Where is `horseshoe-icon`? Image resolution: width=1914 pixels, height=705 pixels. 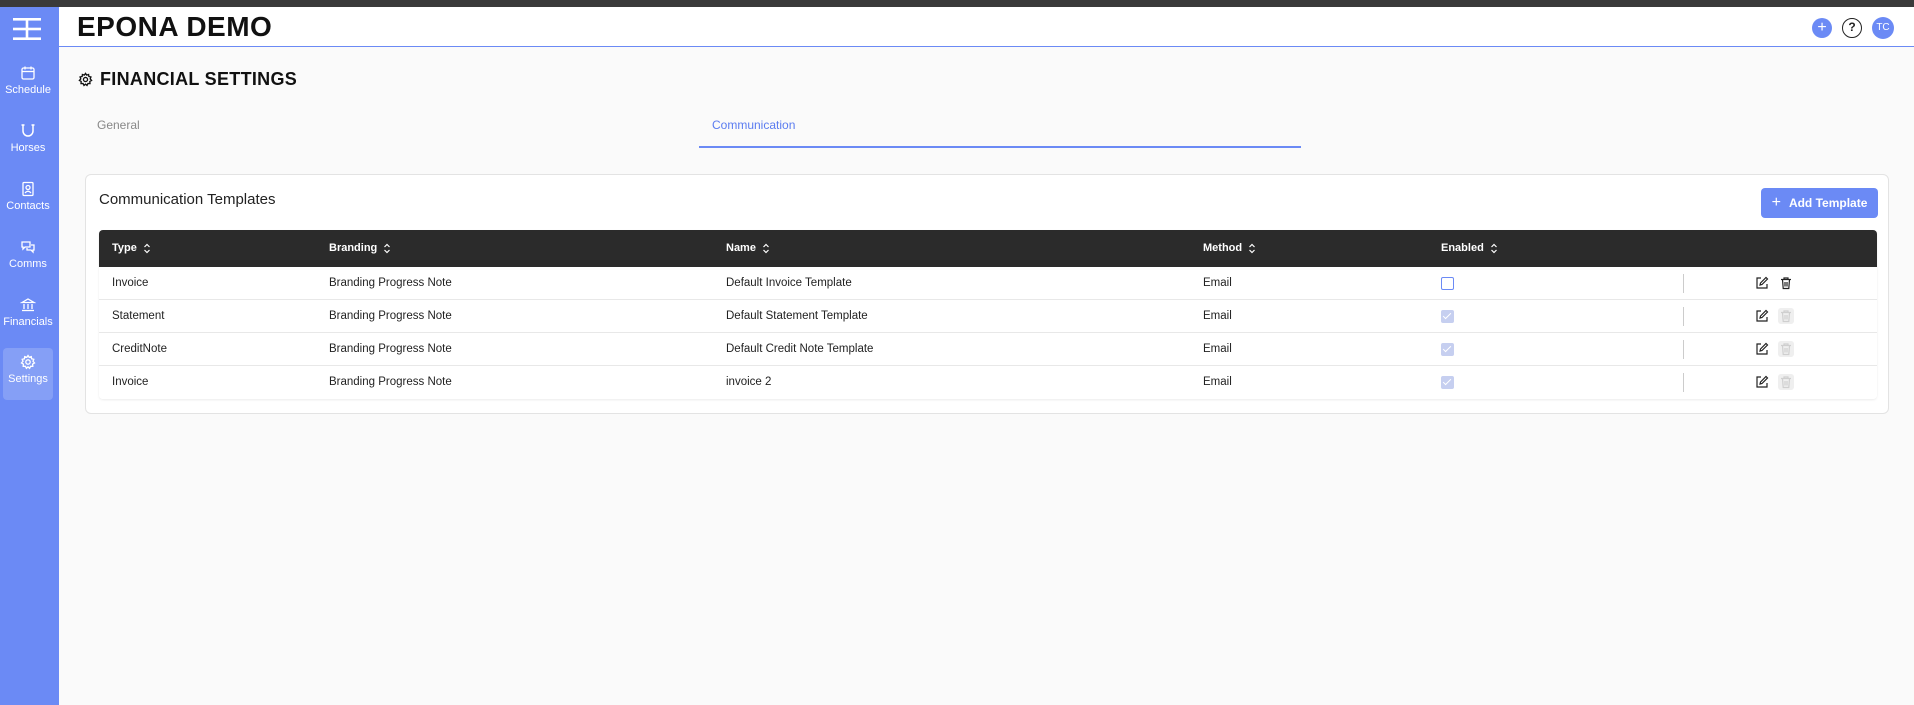
horseshoe-icon is located at coordinates (28, 130).